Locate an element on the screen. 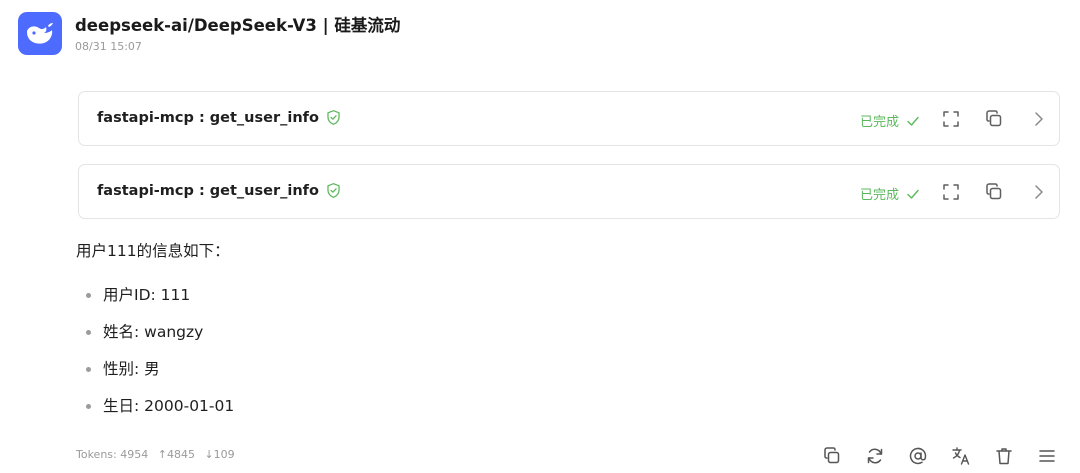  list-item-text: 用户ID: 111 is located at coordinates (147, 295).